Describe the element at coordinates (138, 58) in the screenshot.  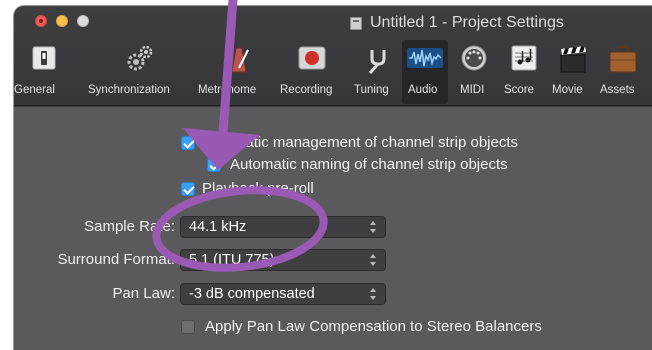
I see `gears-icon` at that location.